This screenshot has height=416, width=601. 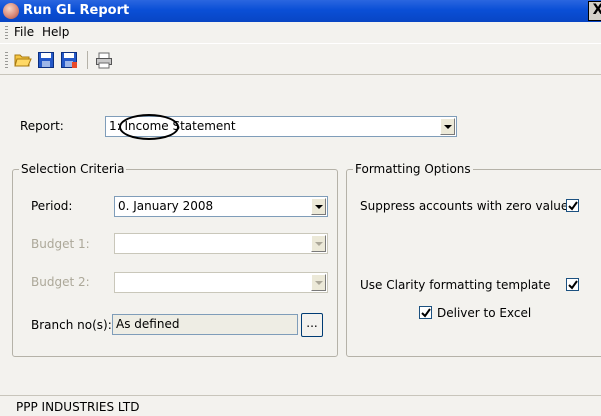 I want to click on period-dropdown-arrow-icon, so click(x=318, y=206).